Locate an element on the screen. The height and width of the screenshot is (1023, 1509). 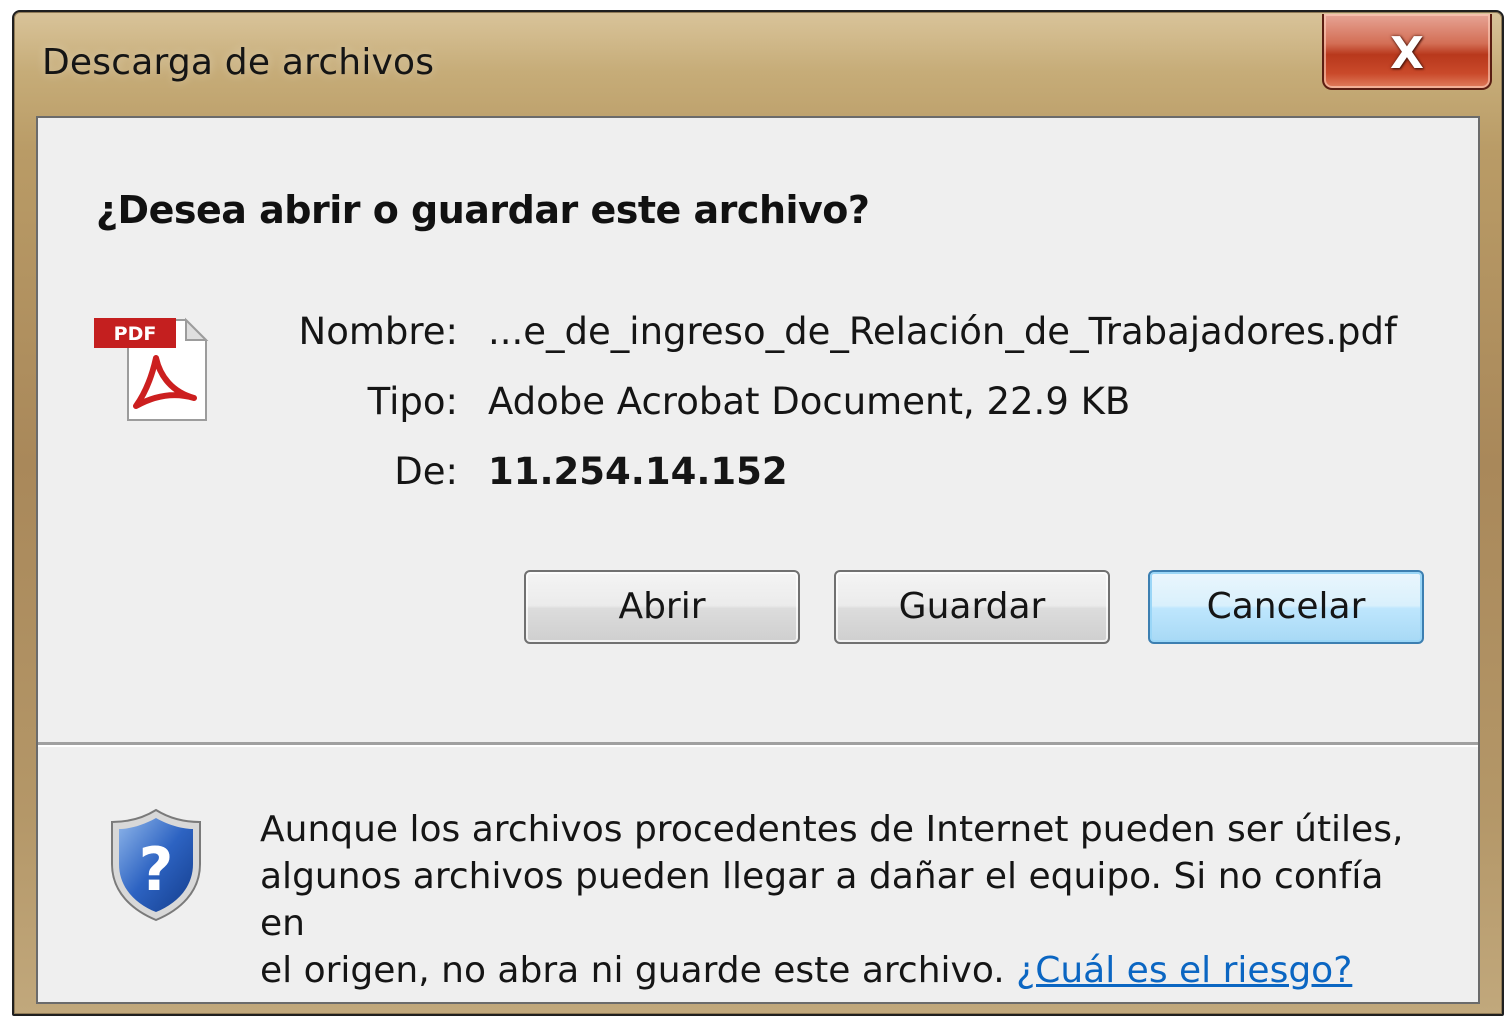
save-button: Guardar is located at coordinates (972, 607).